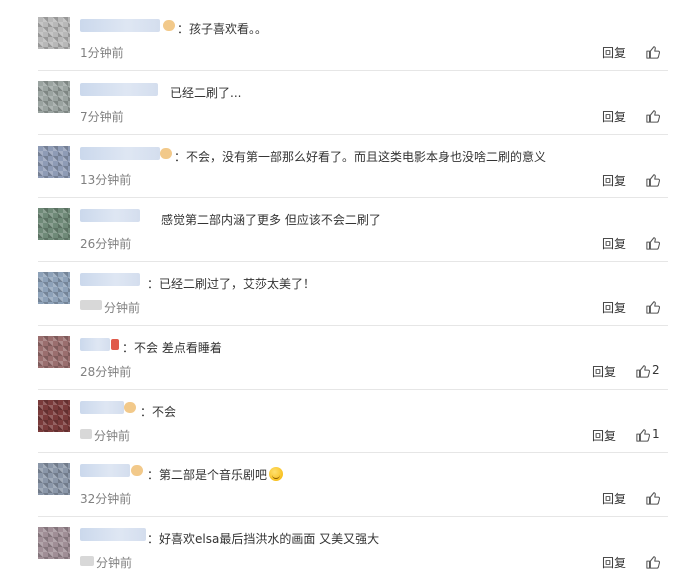 The width and height of the screenshot is (680, 580). Describe the element at coordinates (172, 348) in the screenshot. I see `comment-text: ：不会 差点看睡着` at that location.